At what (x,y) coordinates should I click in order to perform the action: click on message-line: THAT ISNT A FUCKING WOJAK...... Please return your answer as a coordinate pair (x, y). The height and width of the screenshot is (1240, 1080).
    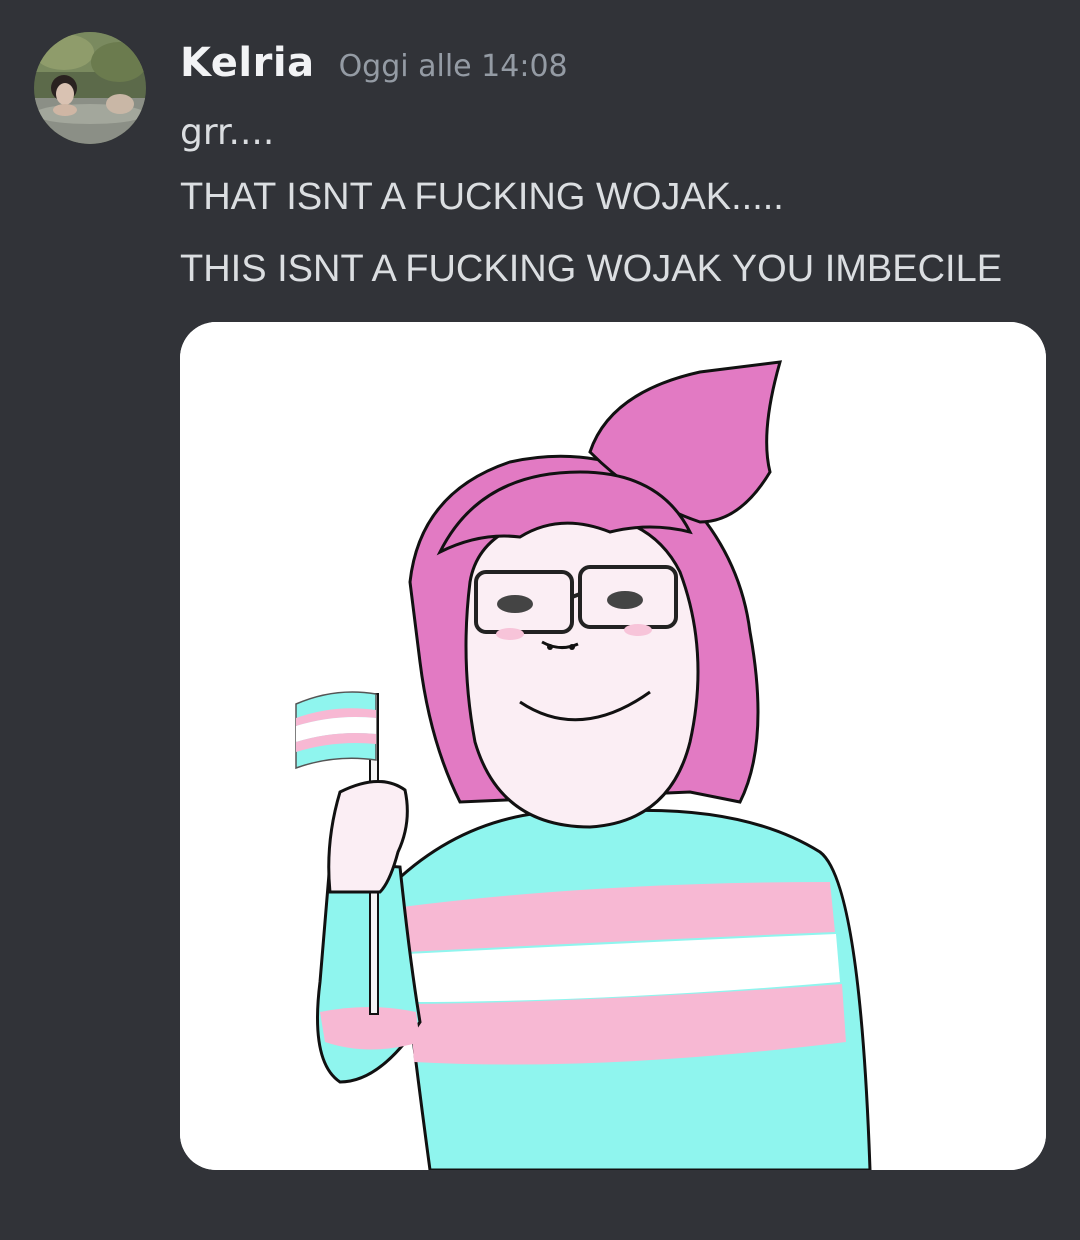
    Looking at the image, I should click on (482, 197).